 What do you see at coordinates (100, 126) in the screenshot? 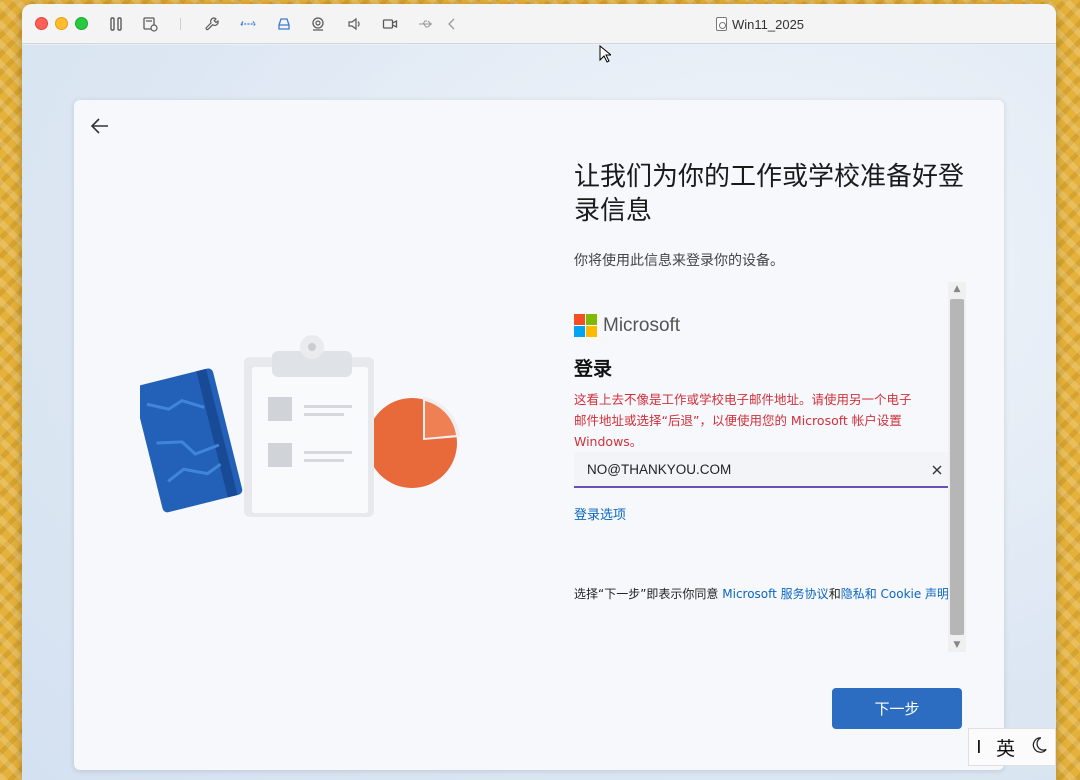
I see `back-arrow-icon` at bounding box center [100, 126].